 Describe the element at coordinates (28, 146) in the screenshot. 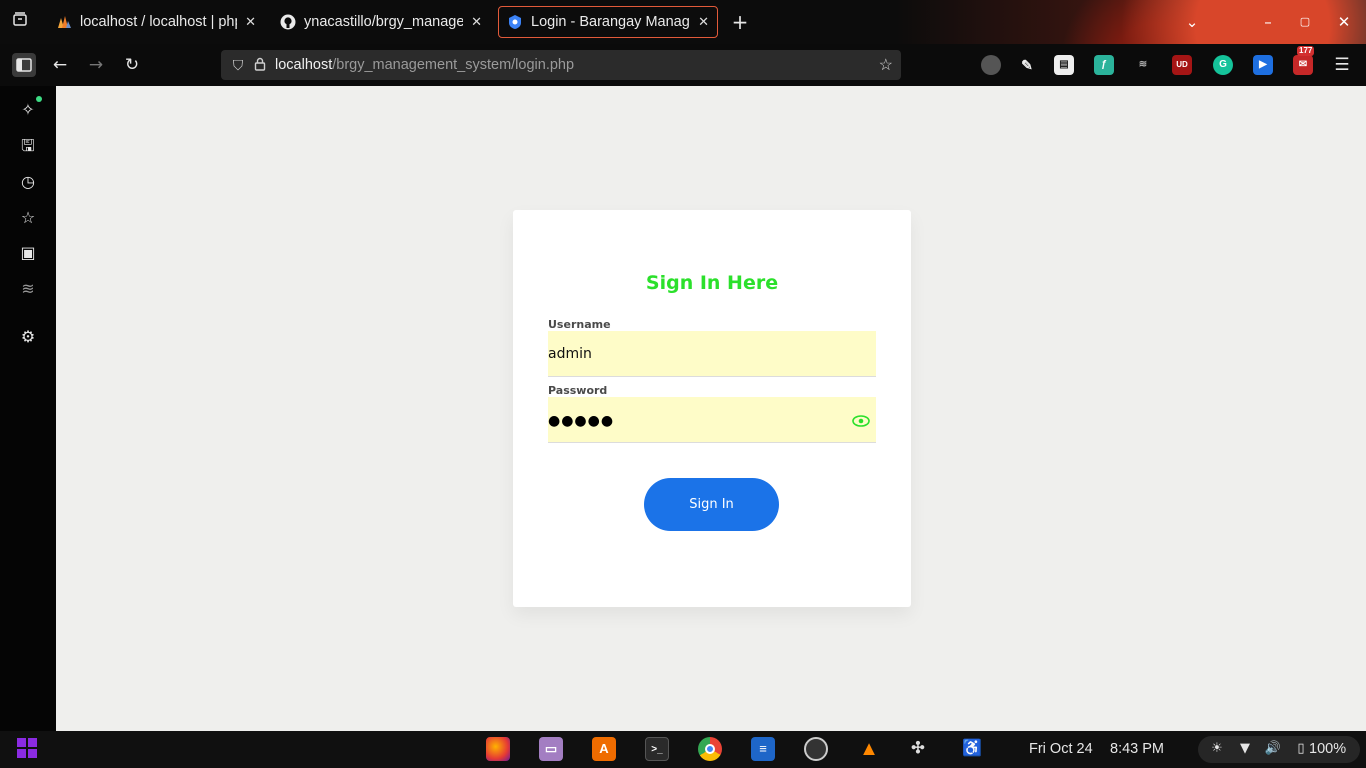

I see `synced-tabs-icon: 🖫` at that location.